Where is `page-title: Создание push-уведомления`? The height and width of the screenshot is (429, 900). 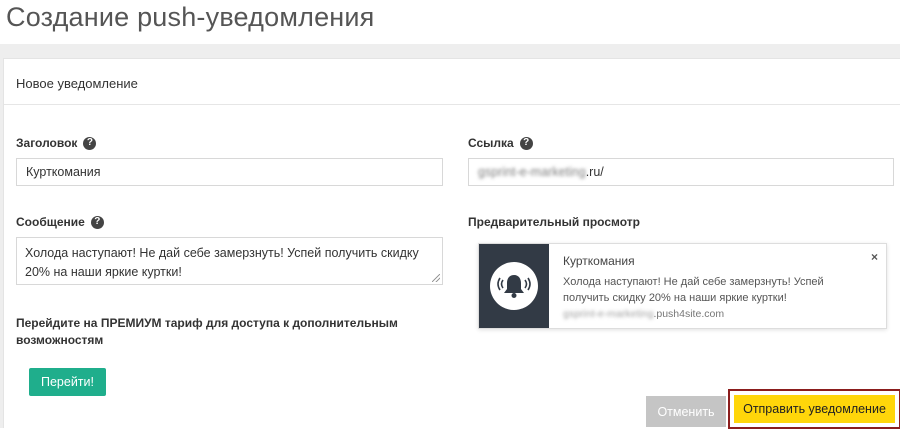
page-title: Создание push-уведомления is located at coordinates (190, 17).